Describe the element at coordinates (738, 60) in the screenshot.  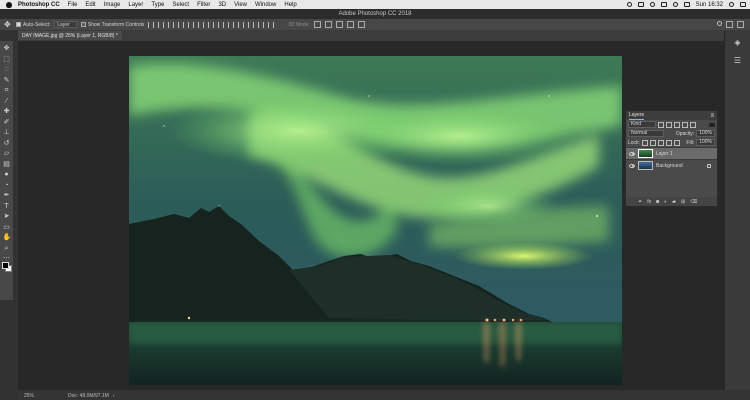
I see `properties-panel-icon: ☰` at that location.